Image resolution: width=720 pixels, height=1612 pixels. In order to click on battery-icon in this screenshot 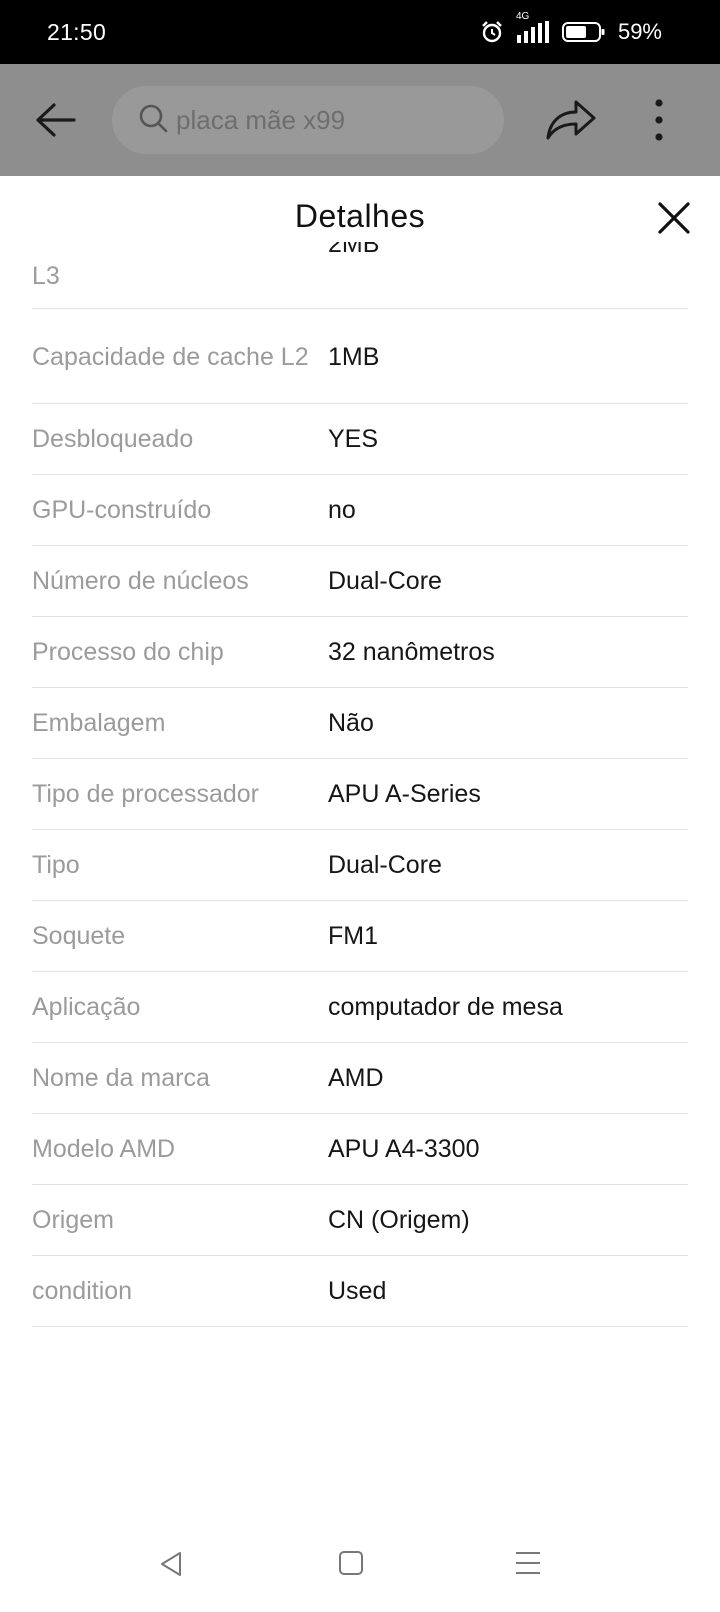, I will do `click(583, 32)`.